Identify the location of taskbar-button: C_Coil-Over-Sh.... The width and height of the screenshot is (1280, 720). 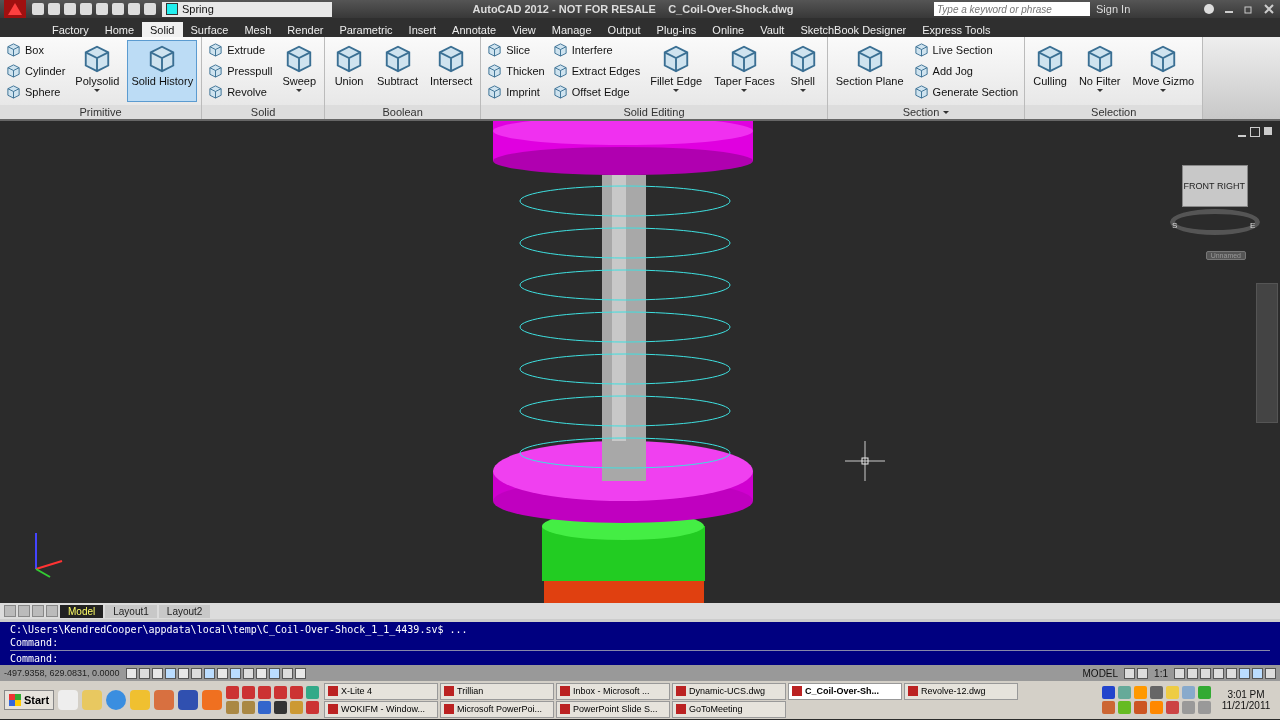
(845, 691).